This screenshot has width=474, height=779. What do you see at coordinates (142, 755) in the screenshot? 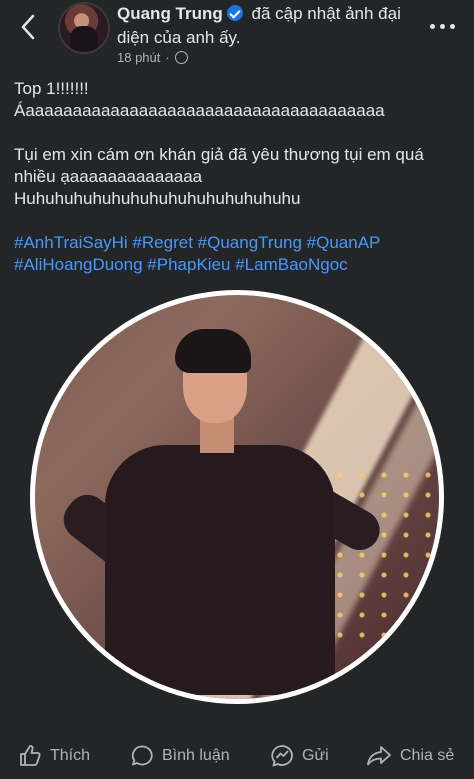
I see `comment-icon` at bounding box center [142, 755].